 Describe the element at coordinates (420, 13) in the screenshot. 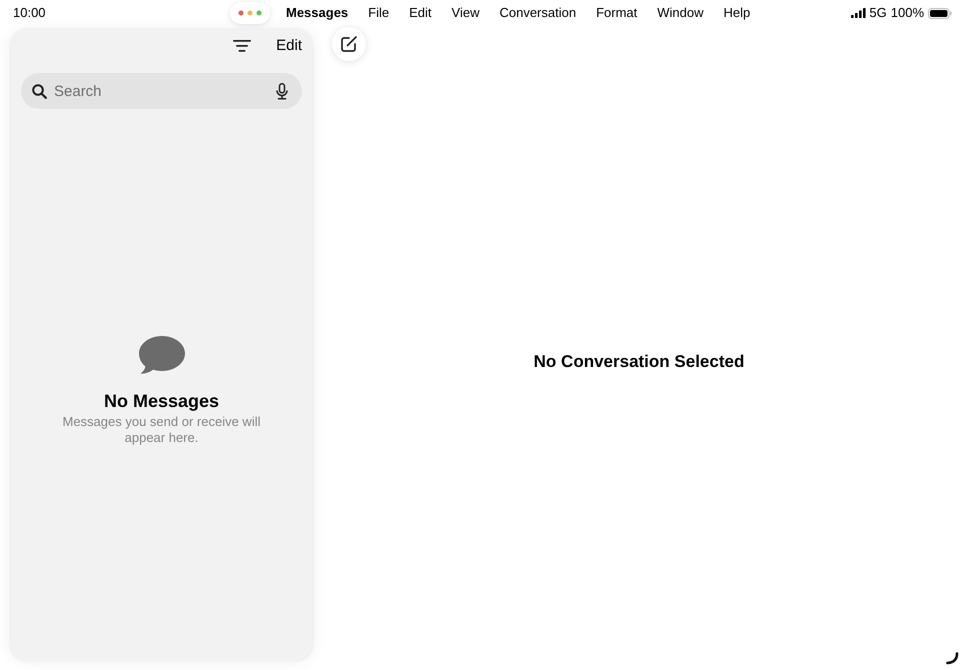

I see `menu-item: Edit` at that location.